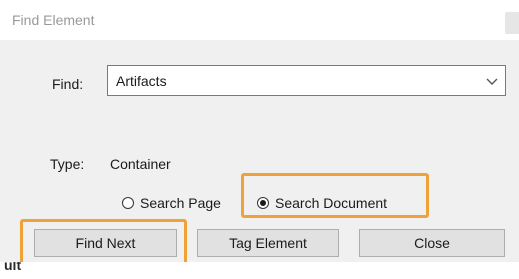 Image resolution: width=519 pixels, height=279 pixels. Describe the element at coordinates (53, 20) in the screenshot. I see `dialog-title: Find Element` at that location.